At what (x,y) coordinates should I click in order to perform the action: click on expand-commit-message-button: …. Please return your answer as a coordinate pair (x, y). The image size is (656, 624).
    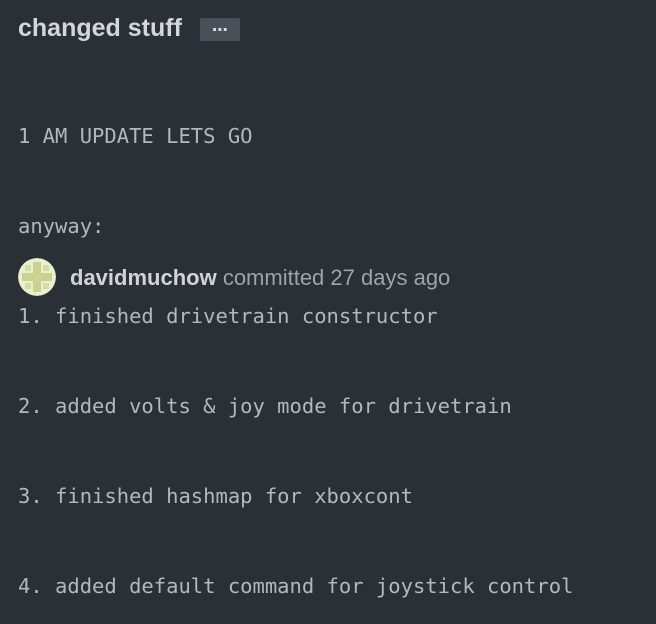
    Looking at the image, I should click on (219, 28).